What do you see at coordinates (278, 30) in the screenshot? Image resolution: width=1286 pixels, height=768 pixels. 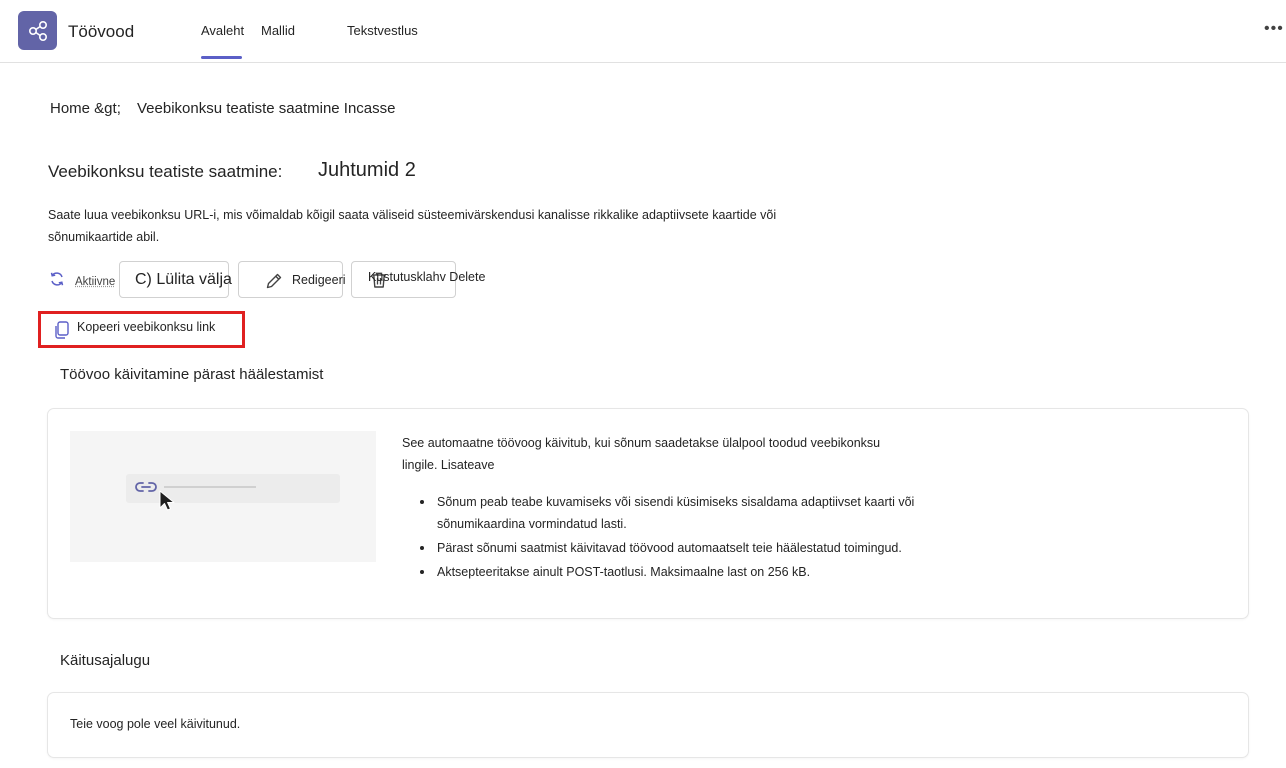 I see `tab-templates: Mallid` at bounding box center [278, 30].